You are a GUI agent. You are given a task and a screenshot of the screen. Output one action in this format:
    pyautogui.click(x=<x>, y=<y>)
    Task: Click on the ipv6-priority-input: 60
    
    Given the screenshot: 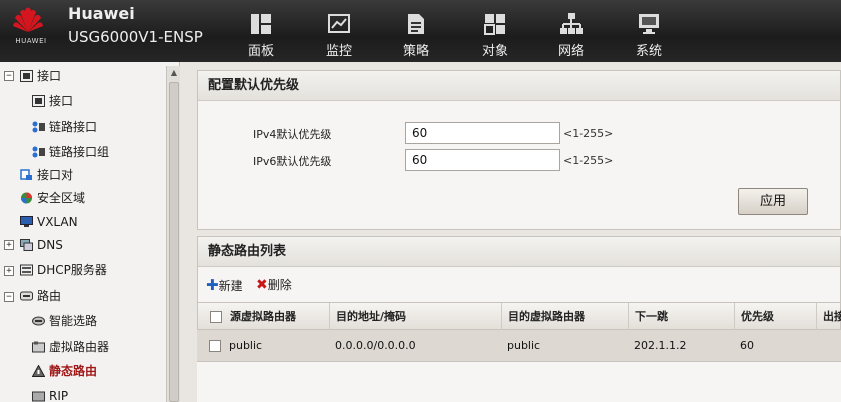 What is the action you would take?
    pyautogui.click(x=482, y=160)
    